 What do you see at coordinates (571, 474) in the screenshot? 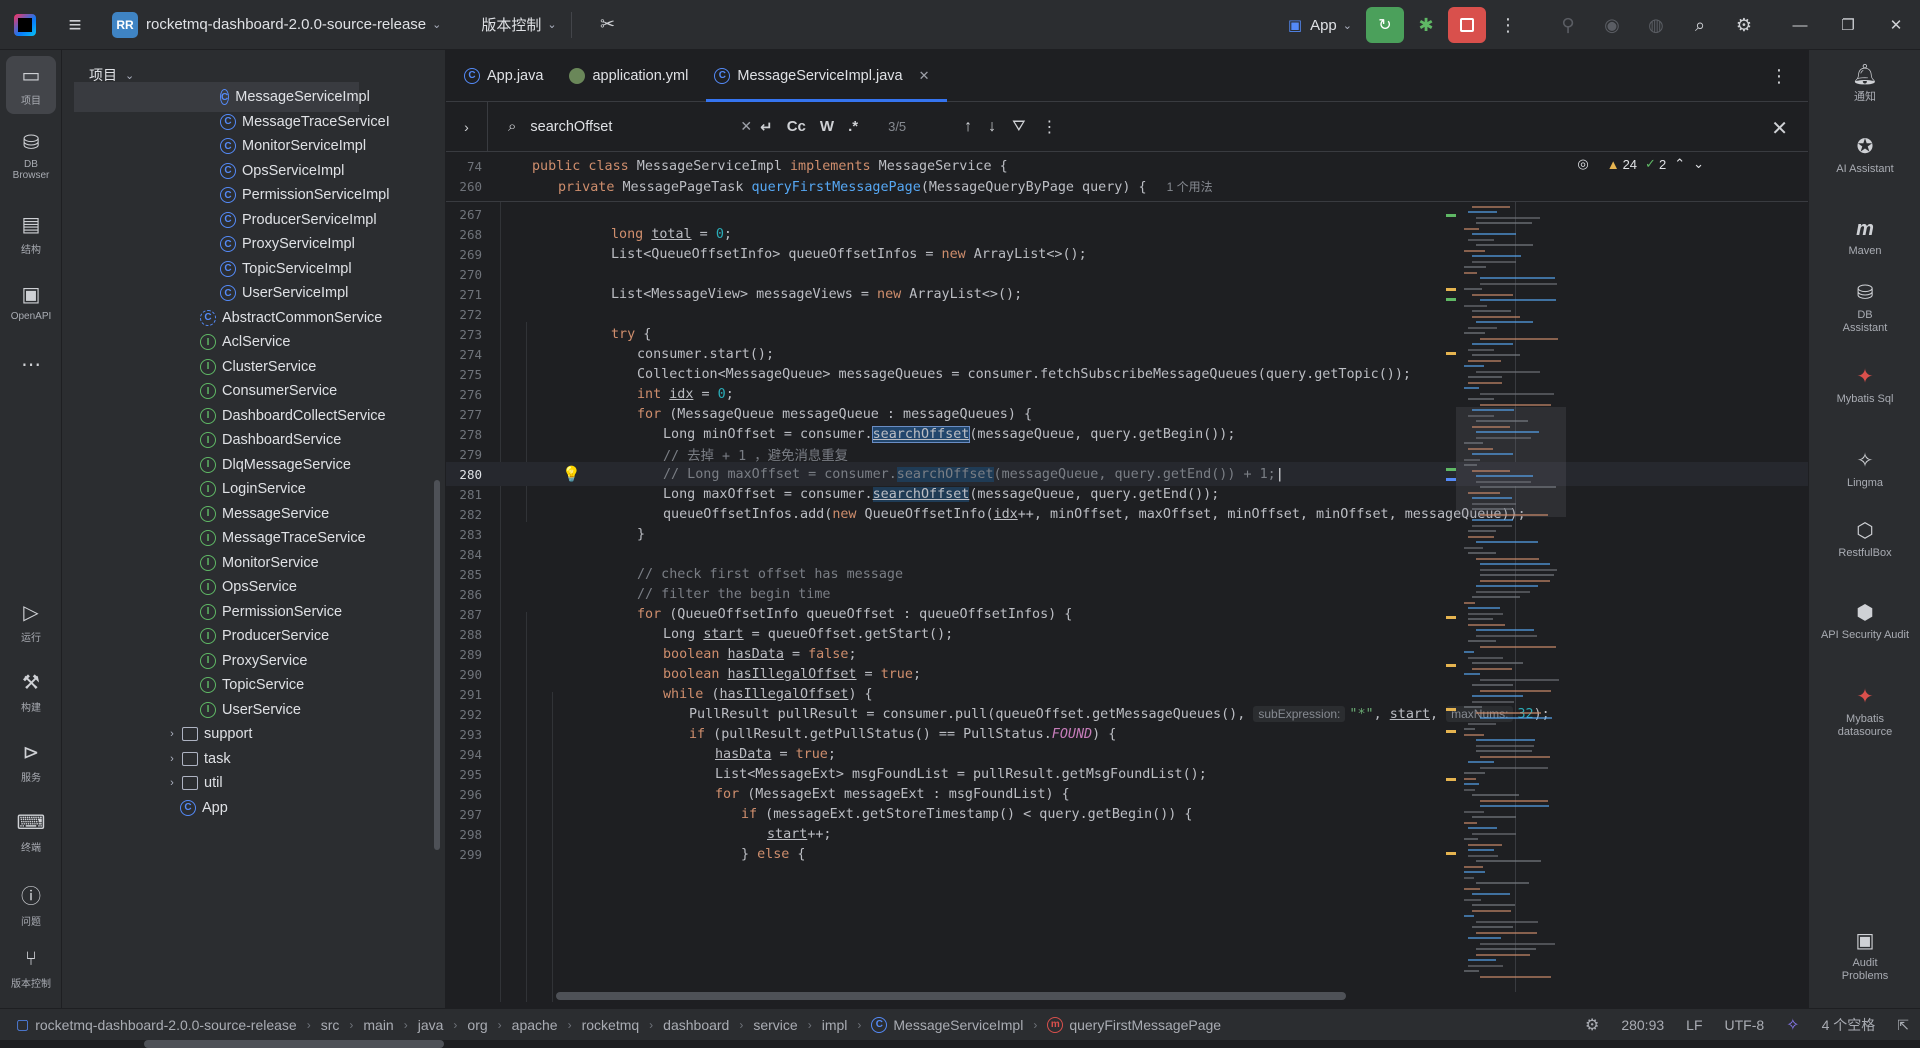
I see `lightbulb-icon: 💡` at bounding box center [571, 474].